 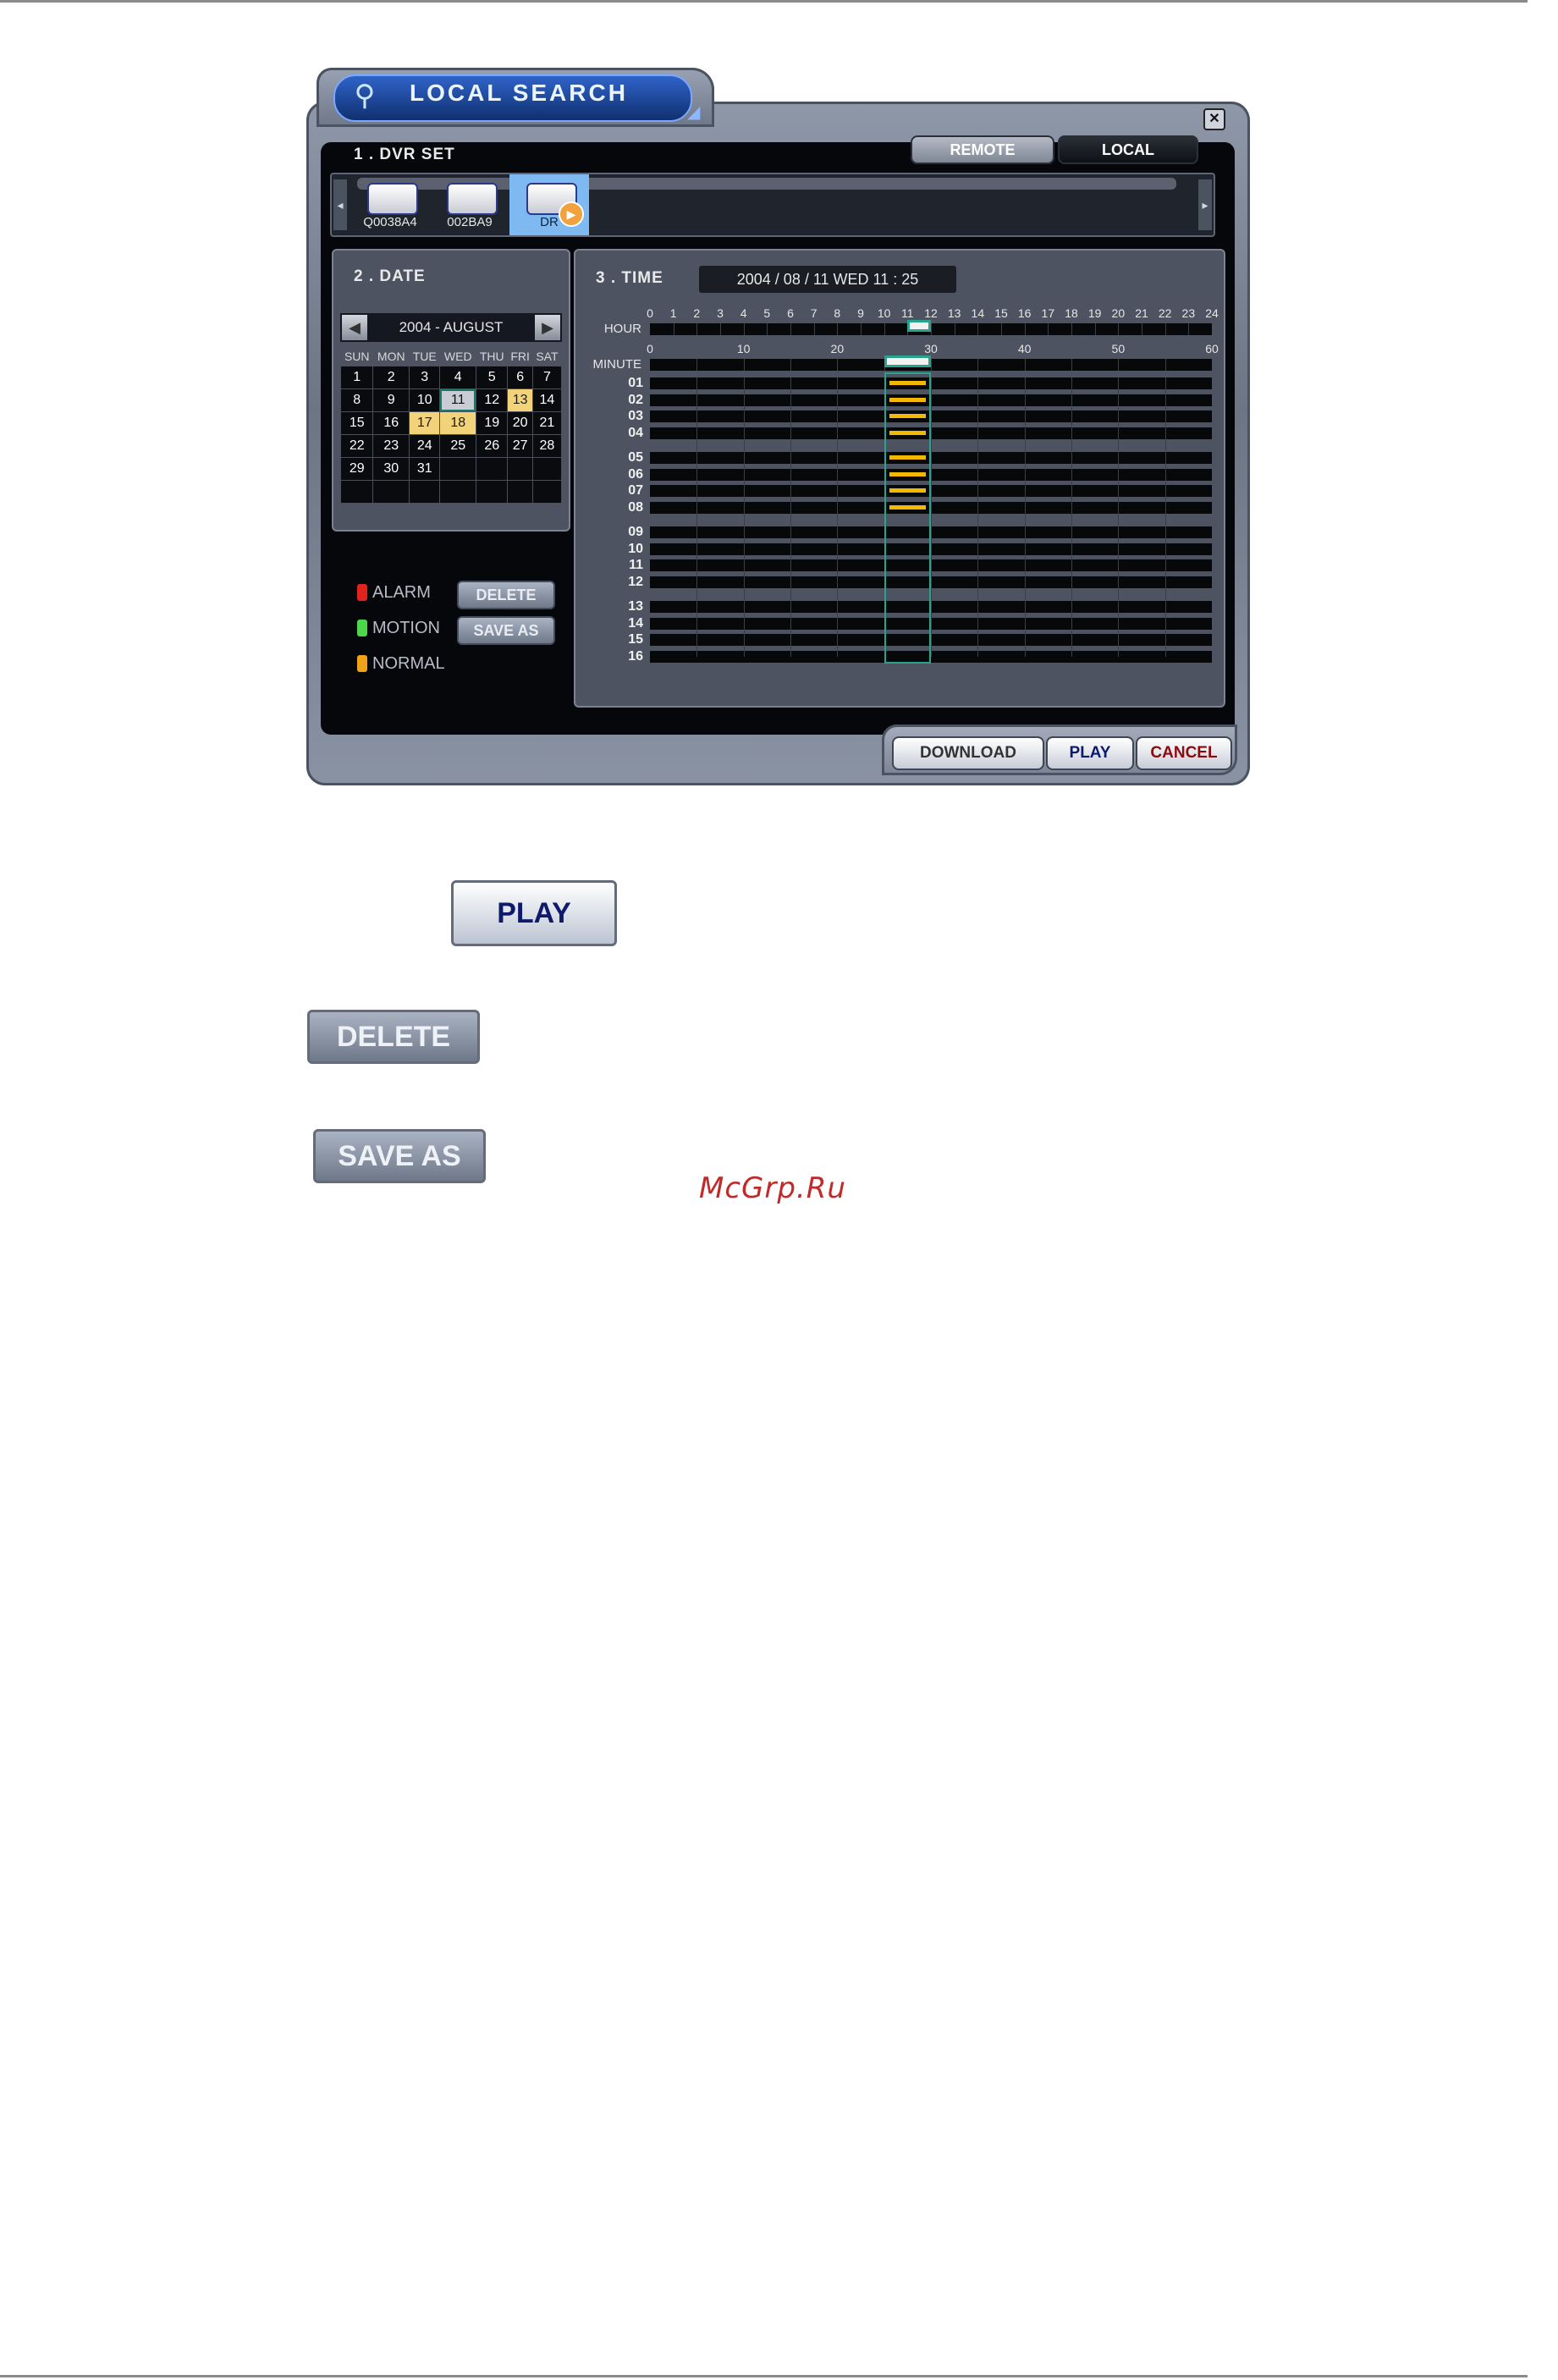 I want to click on calendar-day: 29, so click(x=356, y=469).